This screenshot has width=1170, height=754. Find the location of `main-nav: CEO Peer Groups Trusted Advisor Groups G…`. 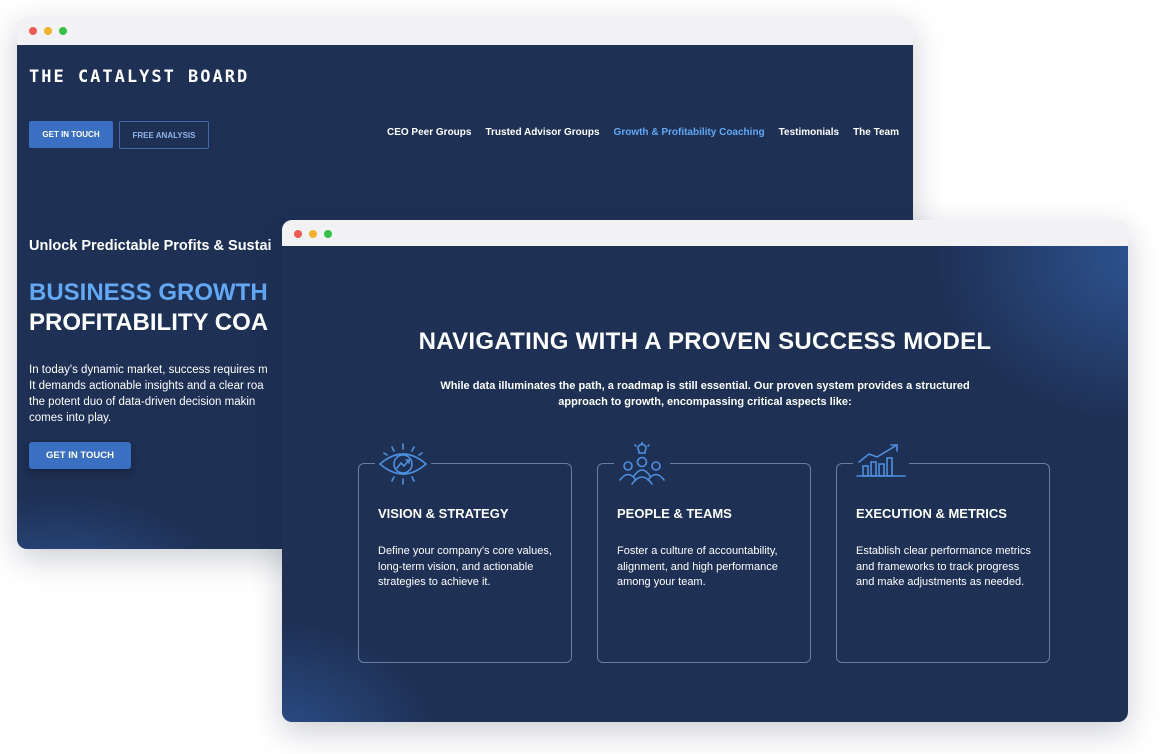

main-nav: CEO Peer Groups Trusted Advisor Groups G… is located at coordinates (643, 132).